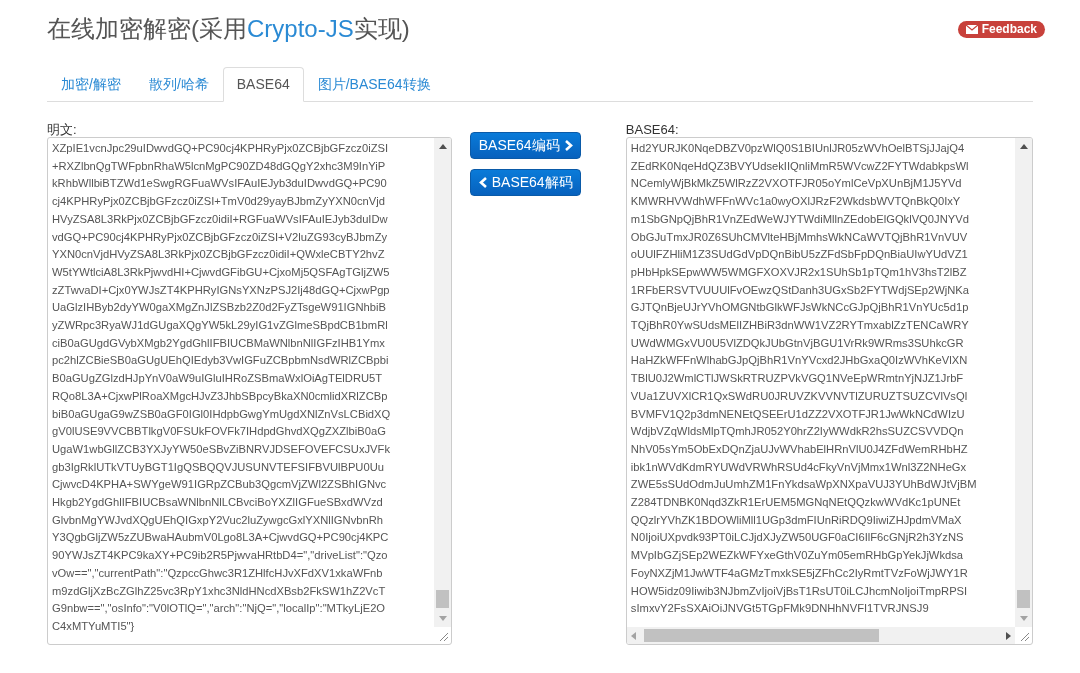  Describe the element at coordinates (652, 129) in the screenshot. I see `field-label: BASE64:` at that location.